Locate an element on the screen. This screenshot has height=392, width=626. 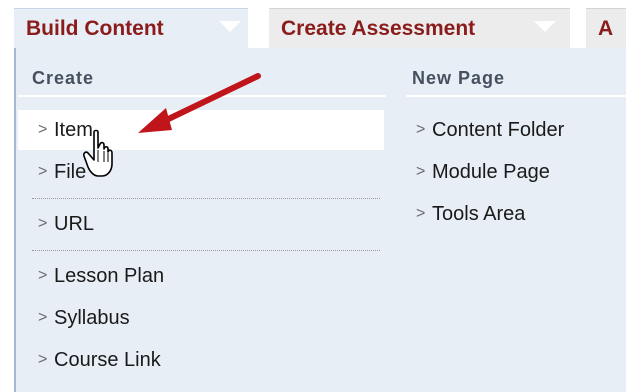
tab-build-content: Build Content is located at coordinates (131, 28).